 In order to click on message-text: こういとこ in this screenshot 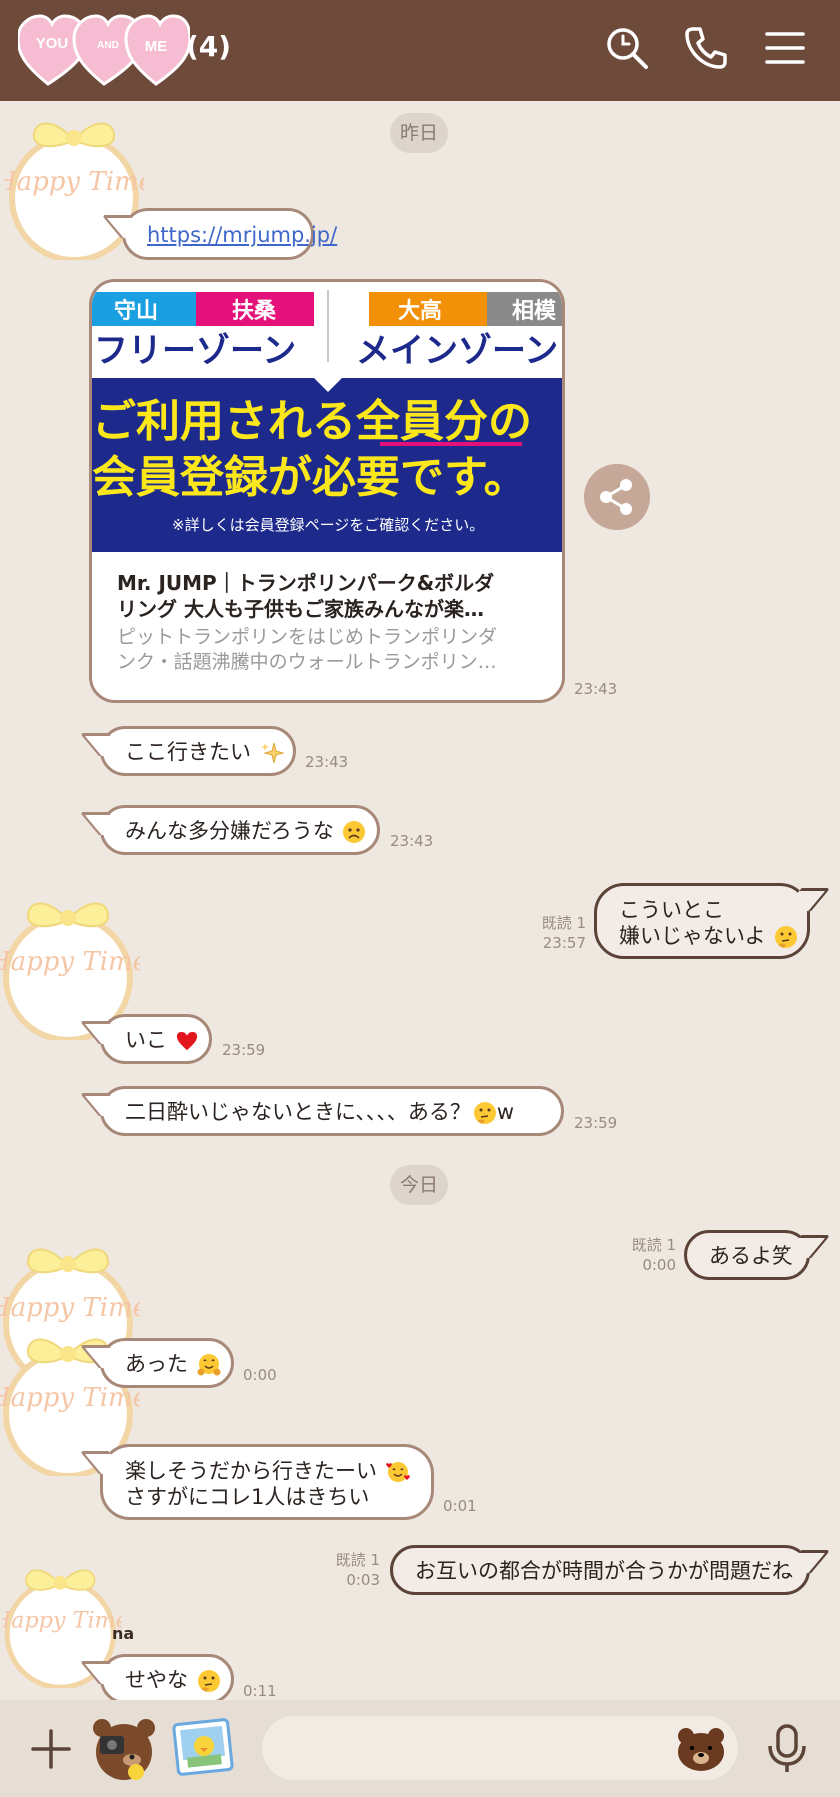, I will do `click(671, 910)`.